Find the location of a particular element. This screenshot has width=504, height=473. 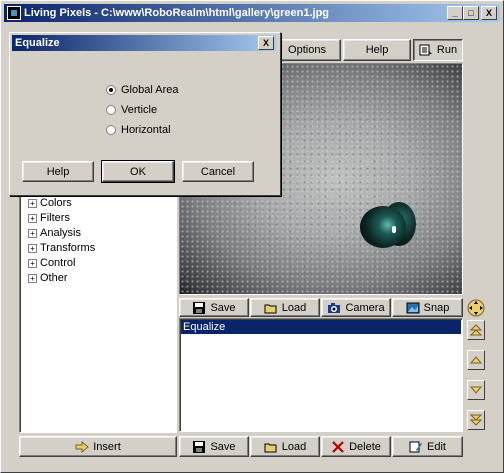

insert-button: Insert is located at coordinates (98, 446).